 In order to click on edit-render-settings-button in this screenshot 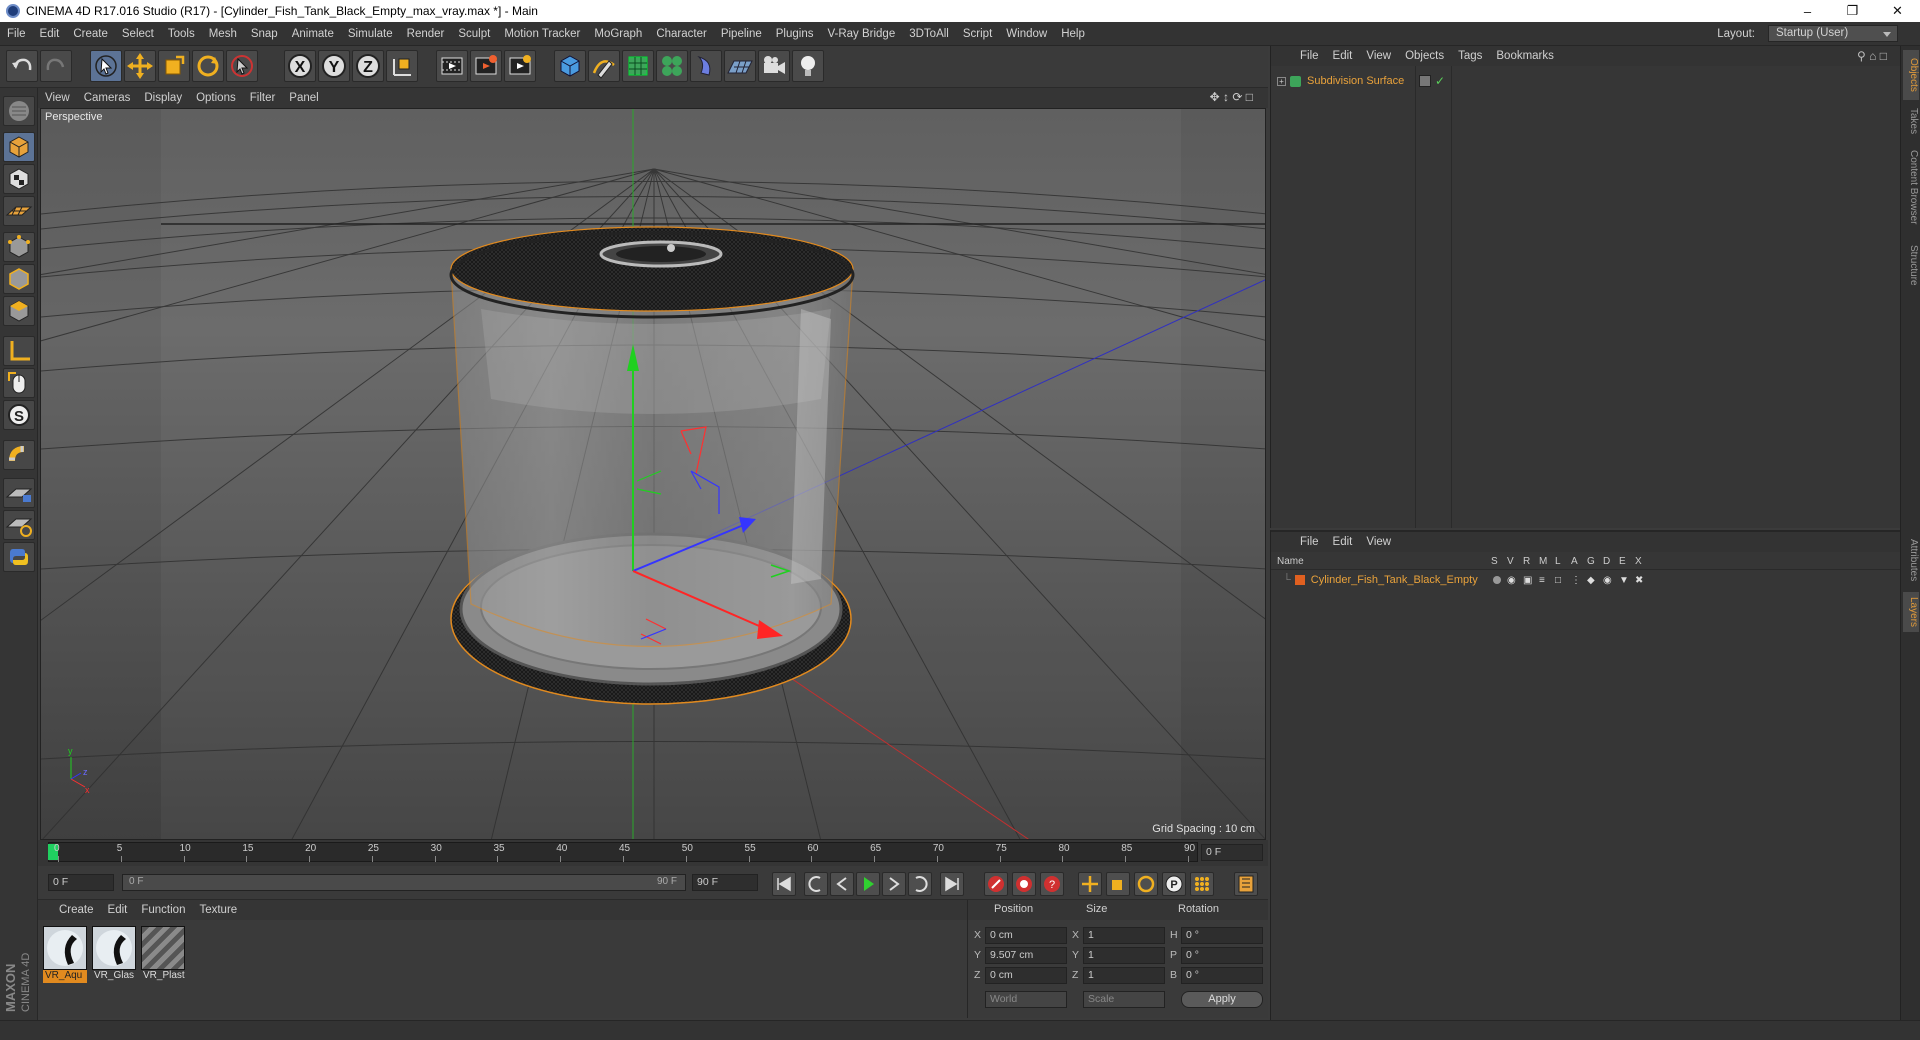, I will do `click(520, 66)`.